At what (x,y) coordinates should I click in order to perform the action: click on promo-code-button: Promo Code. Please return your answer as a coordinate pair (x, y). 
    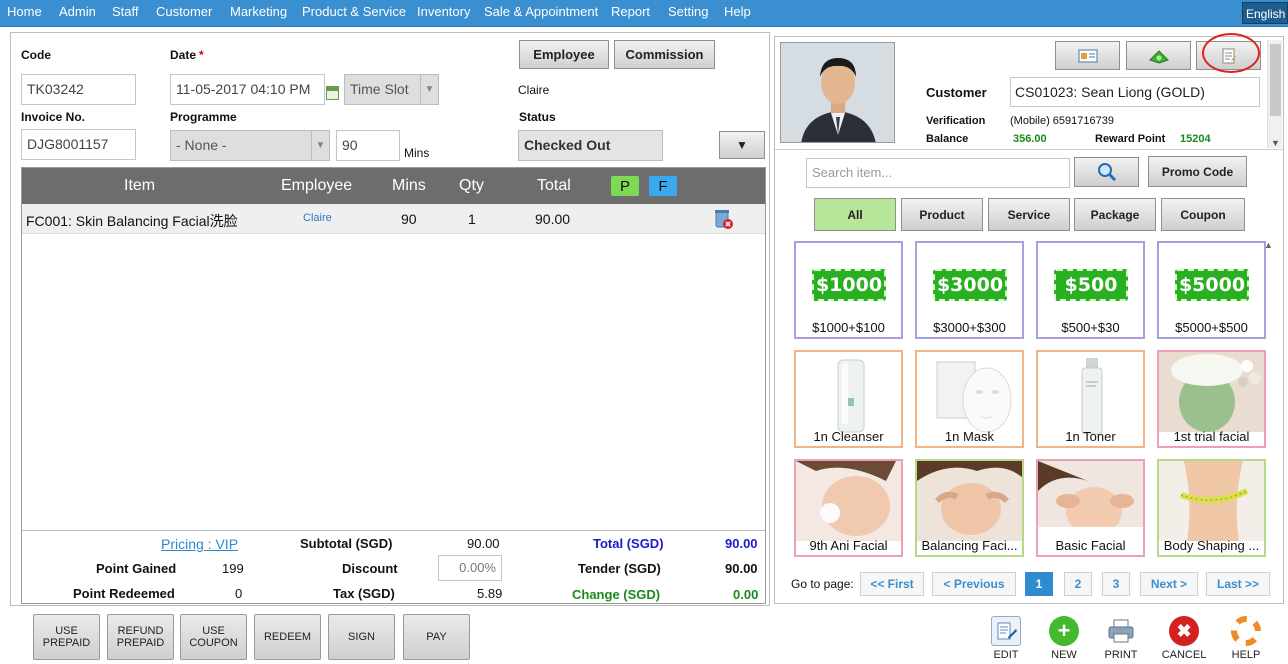
    Looking at the image, I should click on (1197, 171).